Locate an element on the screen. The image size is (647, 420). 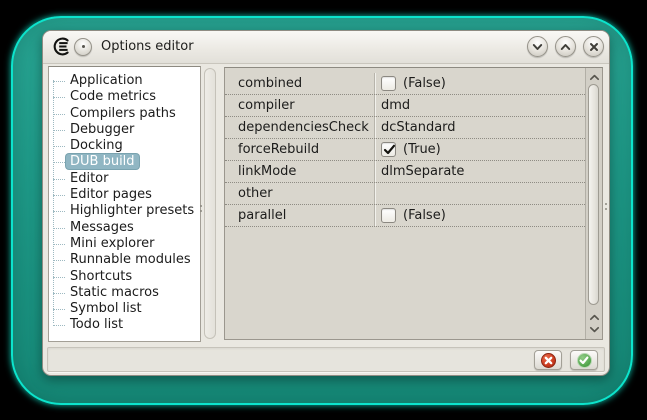
sidebar-item-label: Editor pages is located at coordinates (111, 195).